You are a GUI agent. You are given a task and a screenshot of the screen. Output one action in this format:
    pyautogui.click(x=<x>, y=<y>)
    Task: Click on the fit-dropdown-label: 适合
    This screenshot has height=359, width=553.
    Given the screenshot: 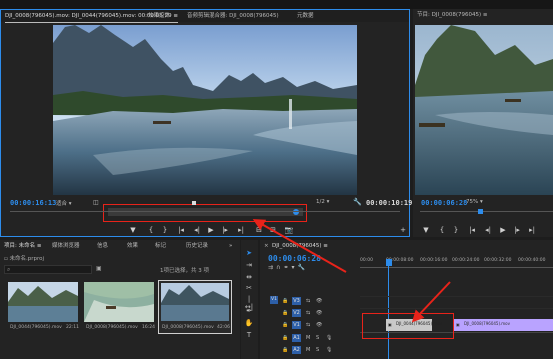 What is the action you would take?
    pyautogui.click(x=62, y=204)
    